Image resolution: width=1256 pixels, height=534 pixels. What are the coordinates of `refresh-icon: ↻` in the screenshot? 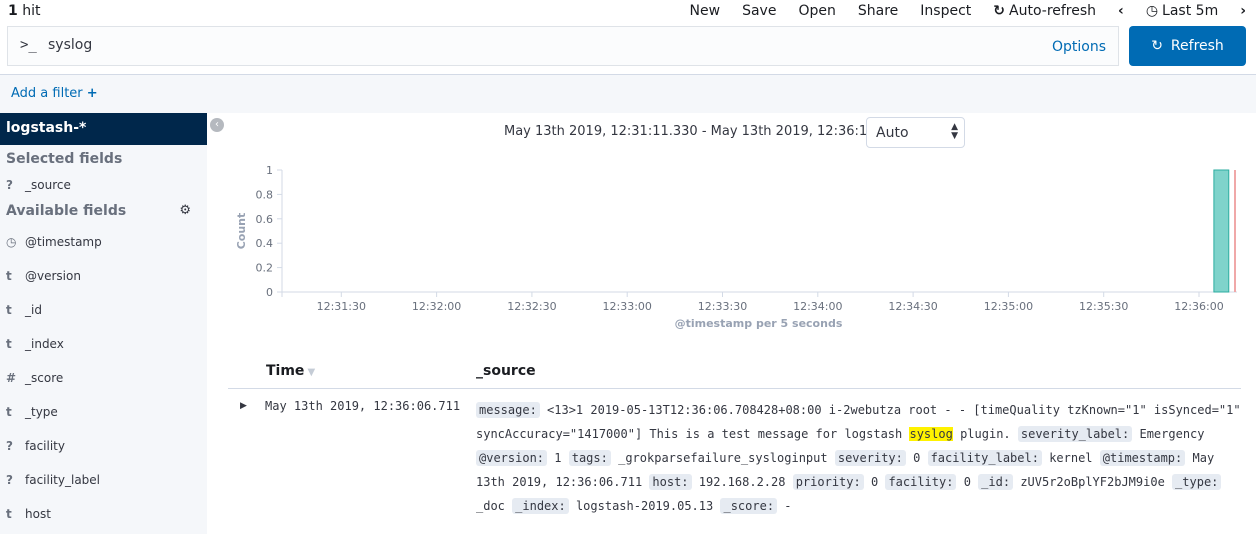 It's located at (999, 11).